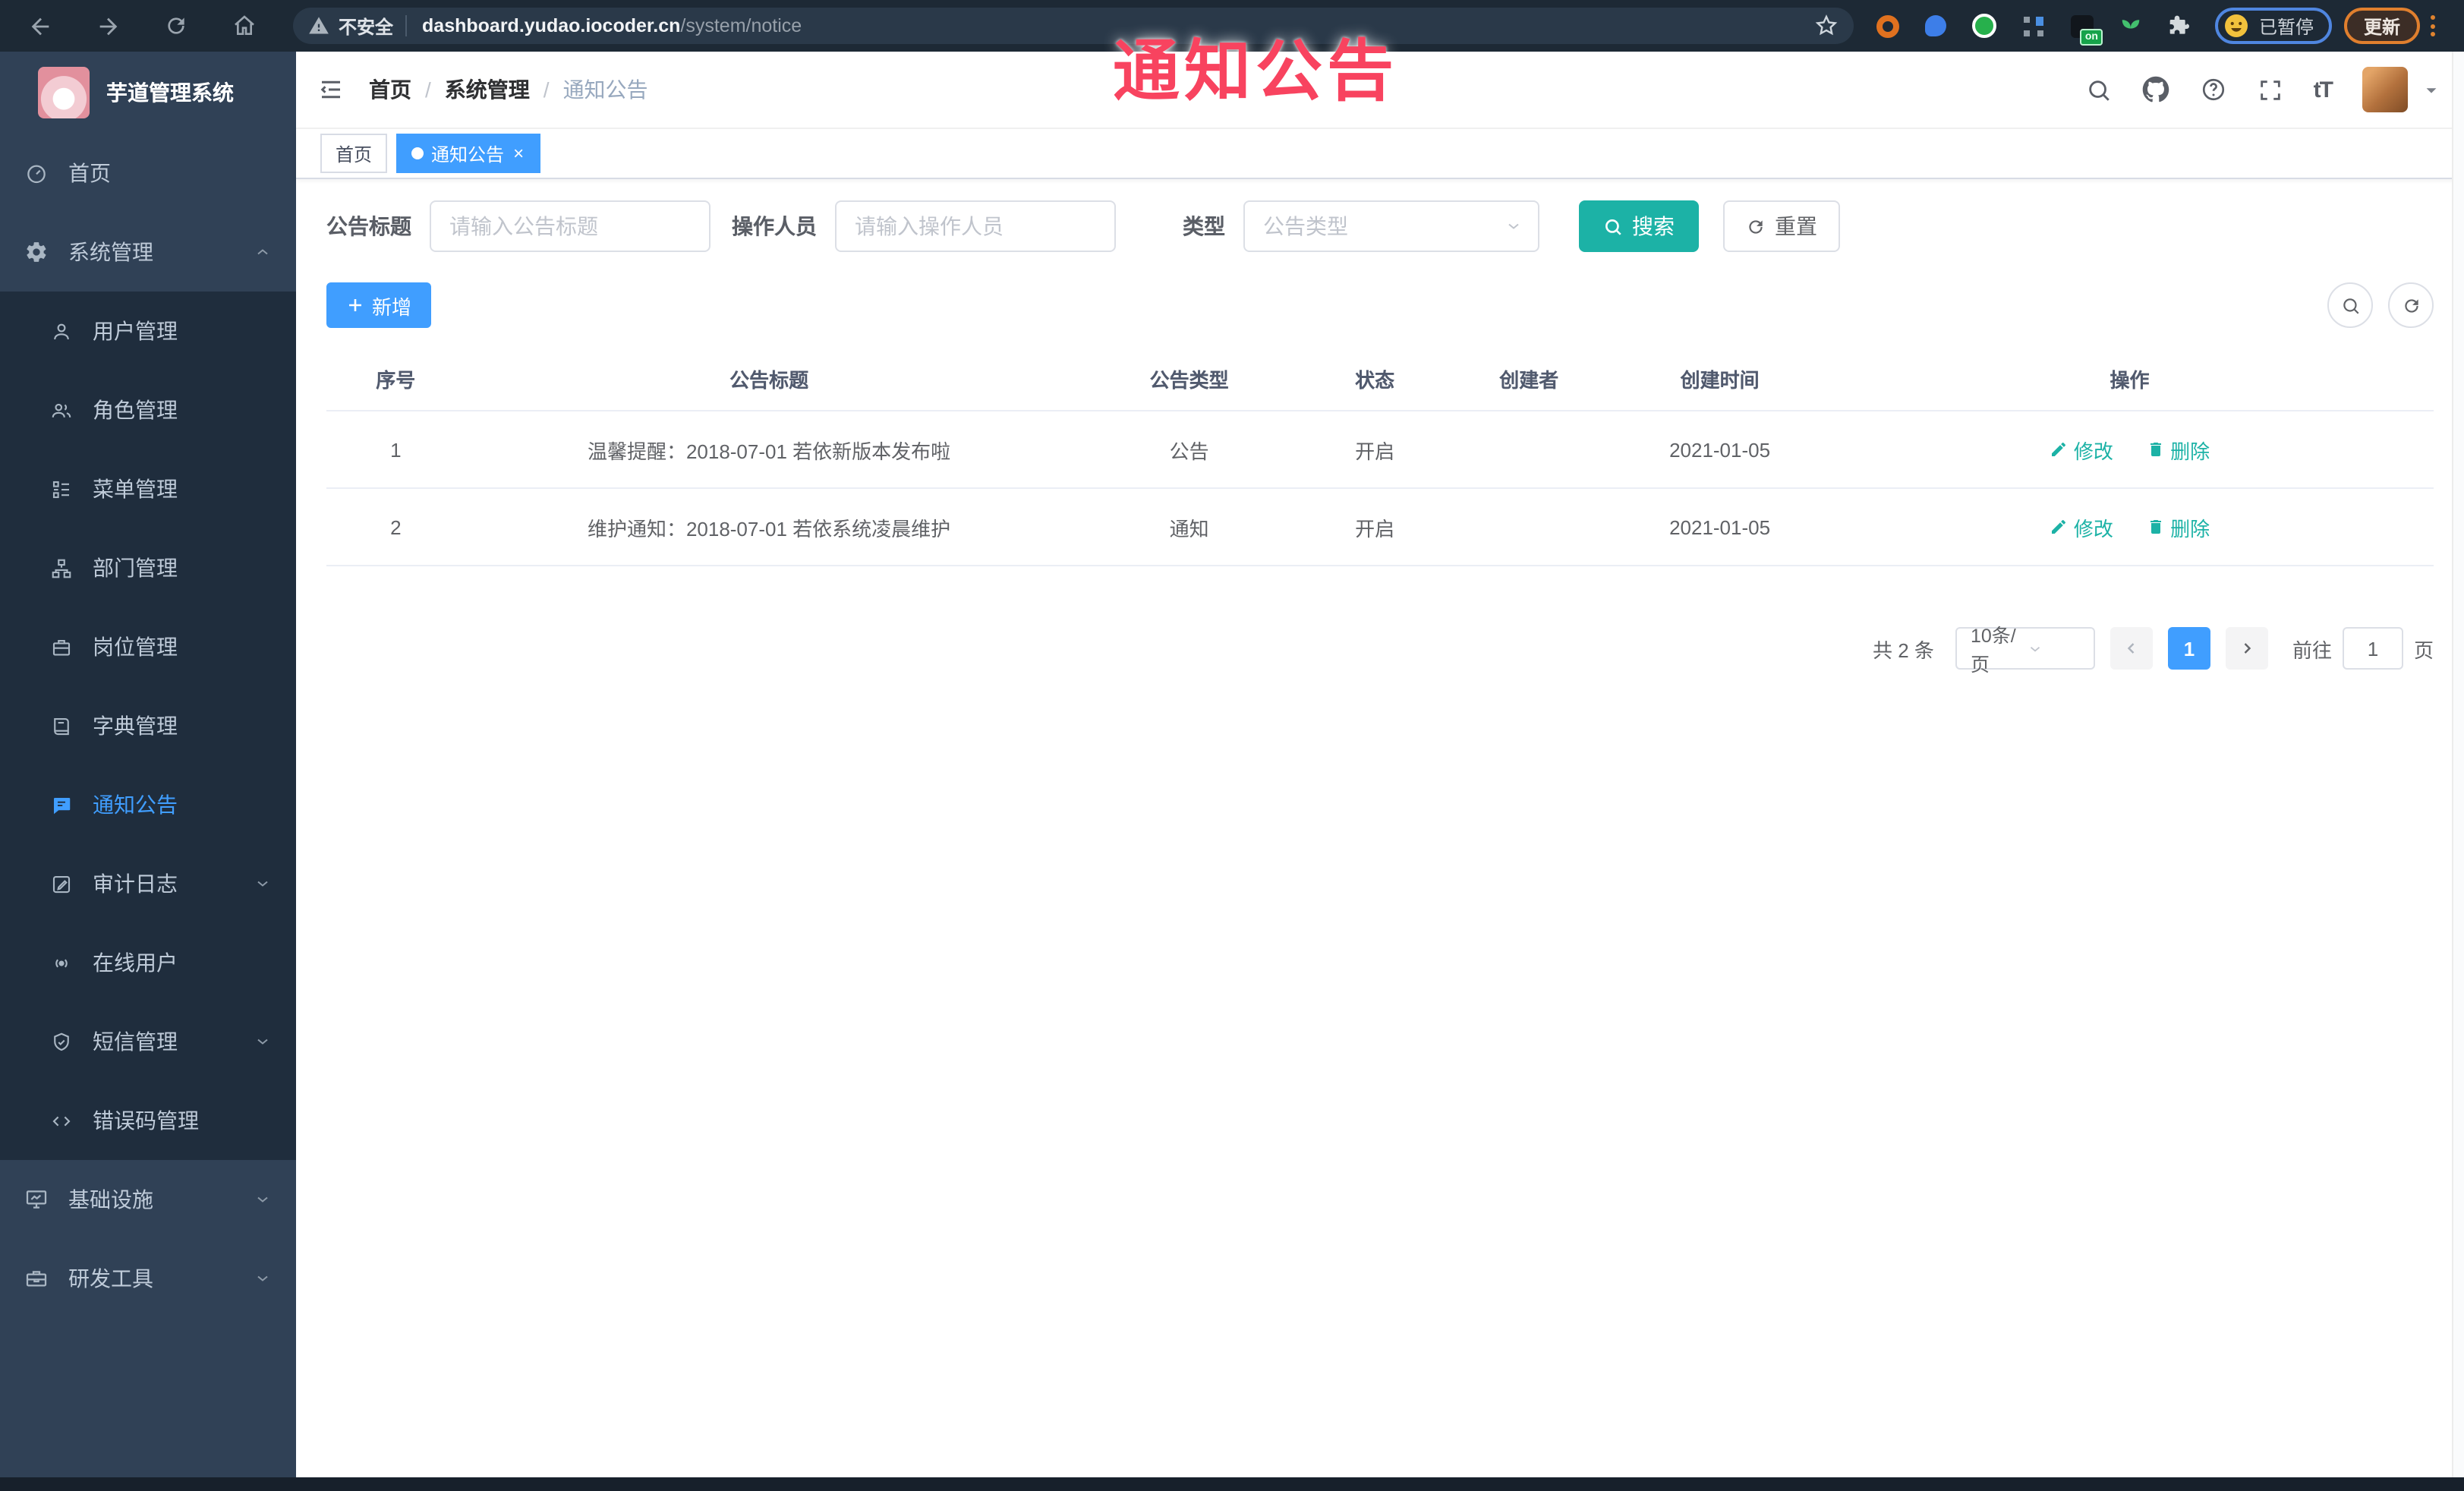 The image size is (2464, 1491). Describe the element at coordinates (319, 25) in the screenshot. I see `not-secure-warning-icon` at that location.